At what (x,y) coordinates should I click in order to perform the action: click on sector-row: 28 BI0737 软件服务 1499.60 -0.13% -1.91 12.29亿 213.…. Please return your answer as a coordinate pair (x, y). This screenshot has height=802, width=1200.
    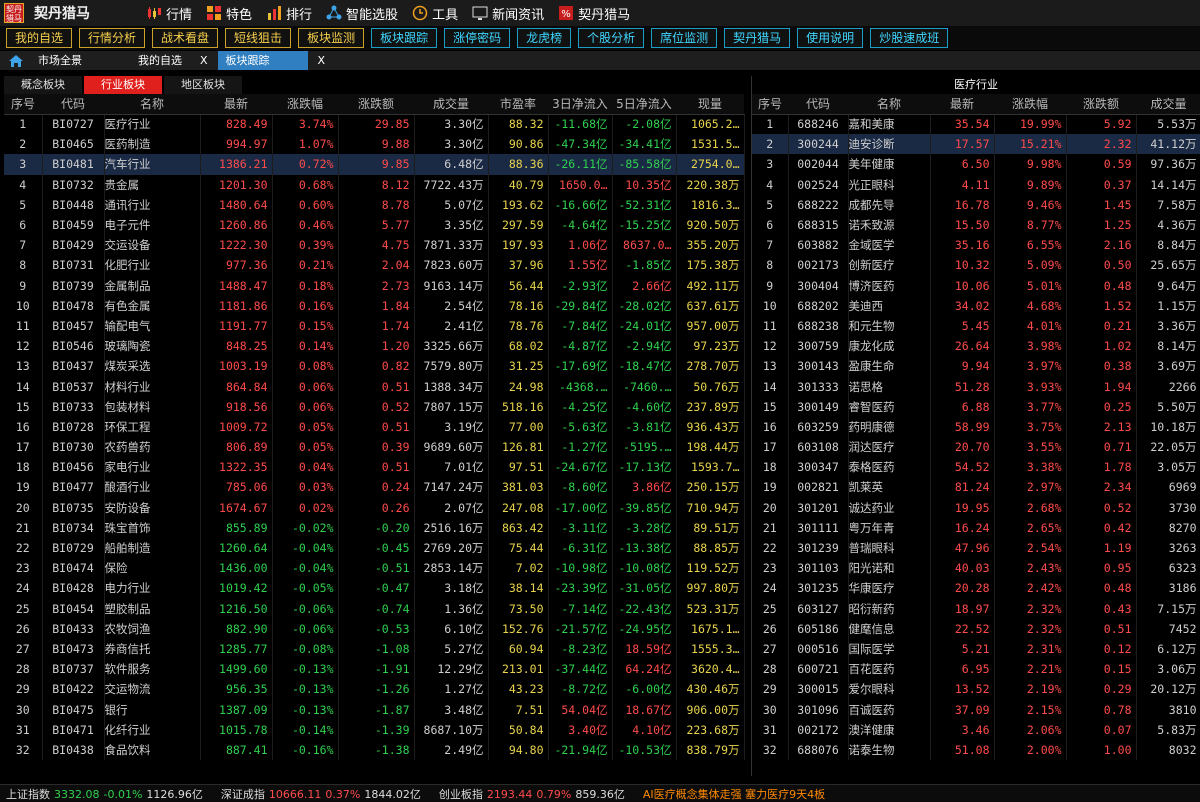
    Looking at the image, I should click on (374, 669).